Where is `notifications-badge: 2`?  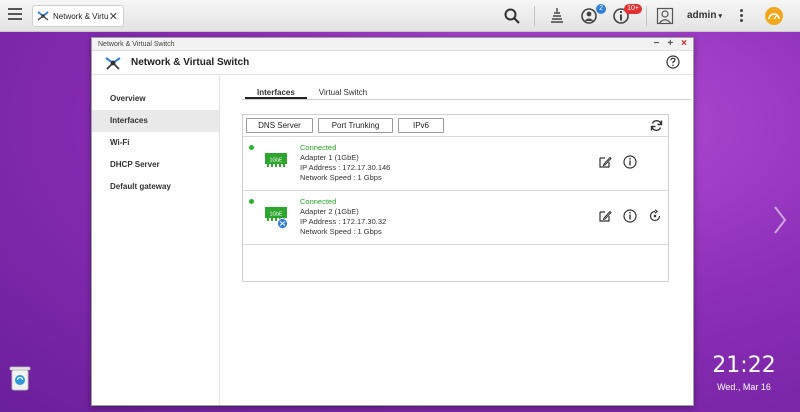 notifications-badge: 2 is located at coordinates (601, 9).